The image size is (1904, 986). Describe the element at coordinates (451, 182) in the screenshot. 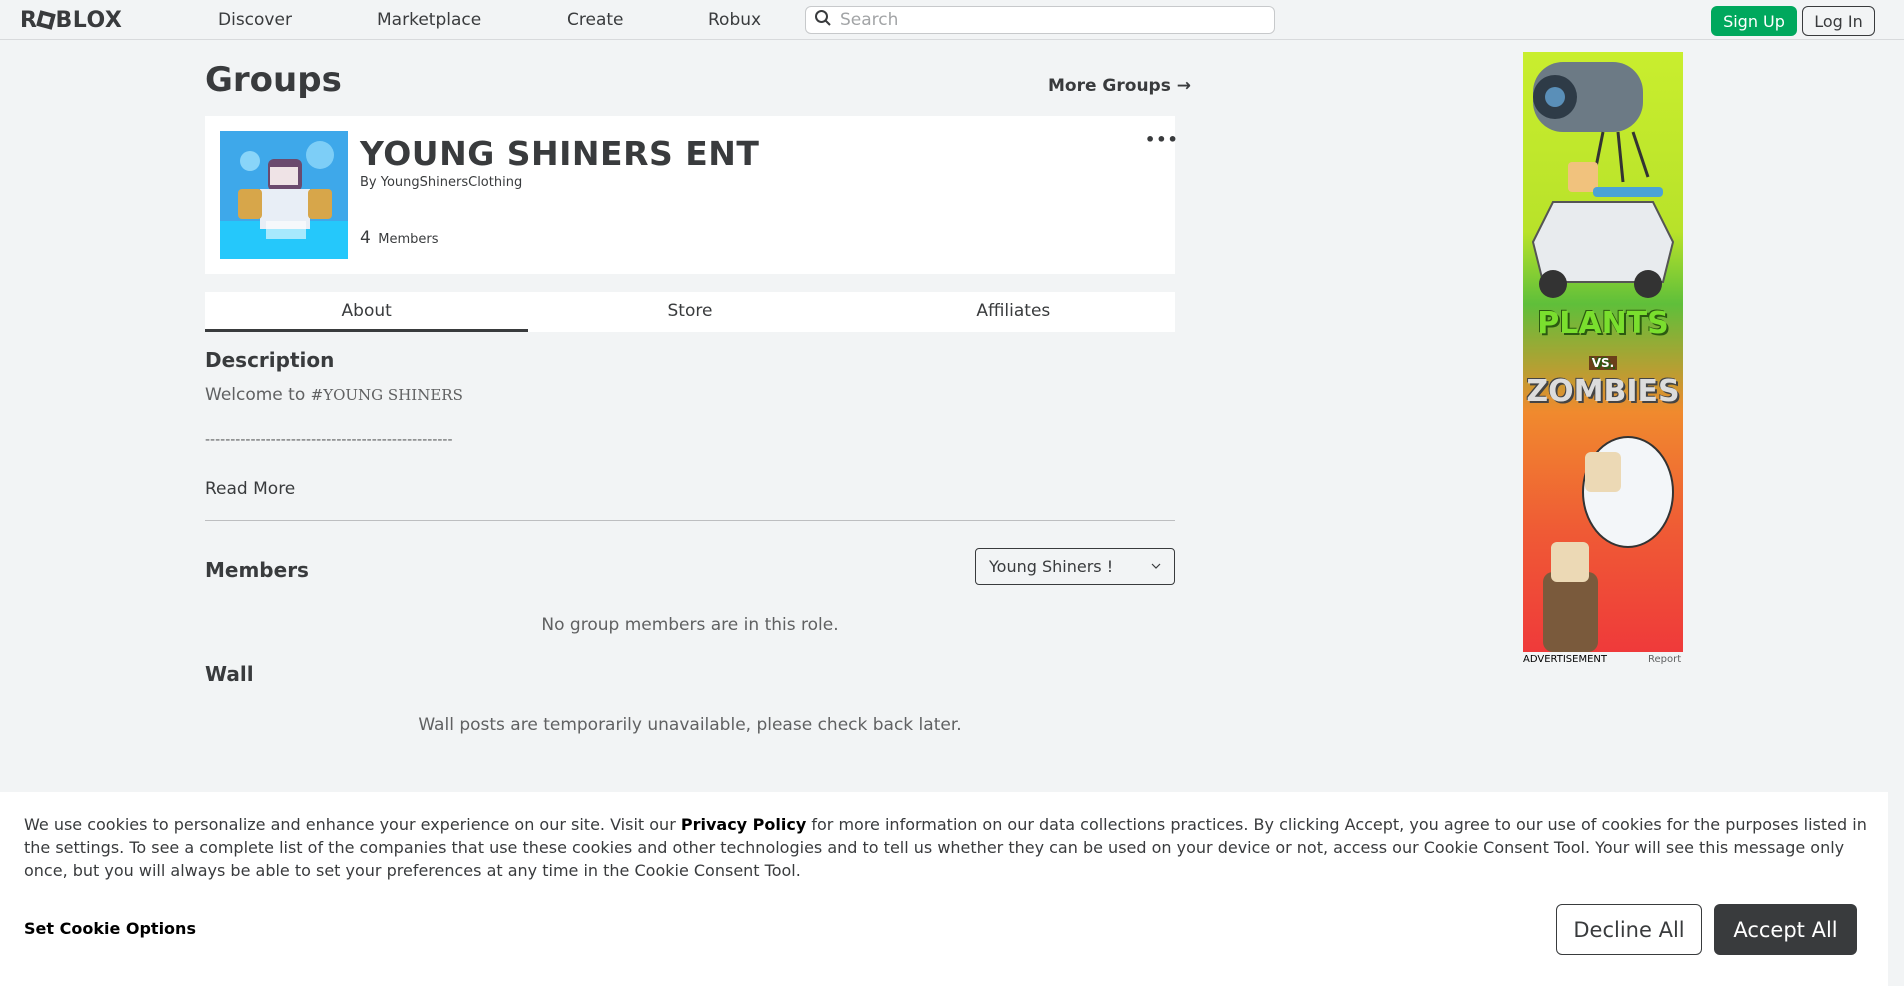

I see `group-owner-link: YoungShinersClothing` at that location.